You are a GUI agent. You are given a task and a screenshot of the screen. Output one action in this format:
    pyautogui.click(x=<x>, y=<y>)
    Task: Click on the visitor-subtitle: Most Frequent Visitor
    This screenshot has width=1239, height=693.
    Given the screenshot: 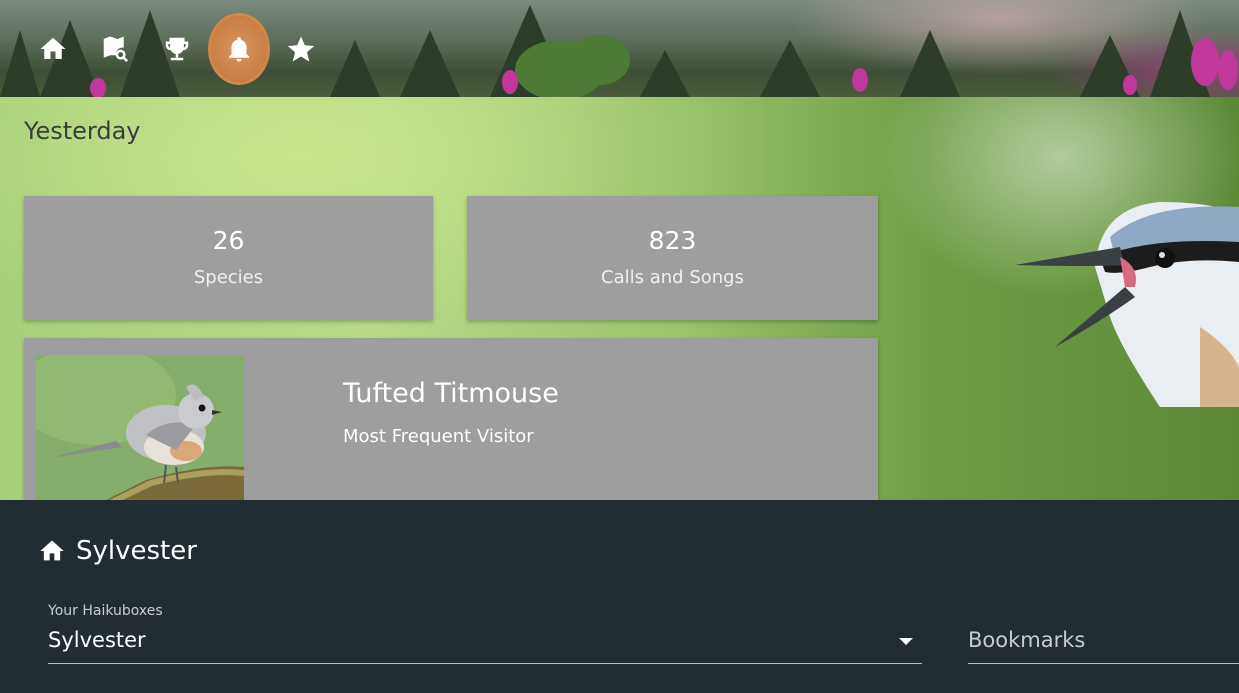 What is the action you would take?
    pyautogui.click(x=438, y=436)
    